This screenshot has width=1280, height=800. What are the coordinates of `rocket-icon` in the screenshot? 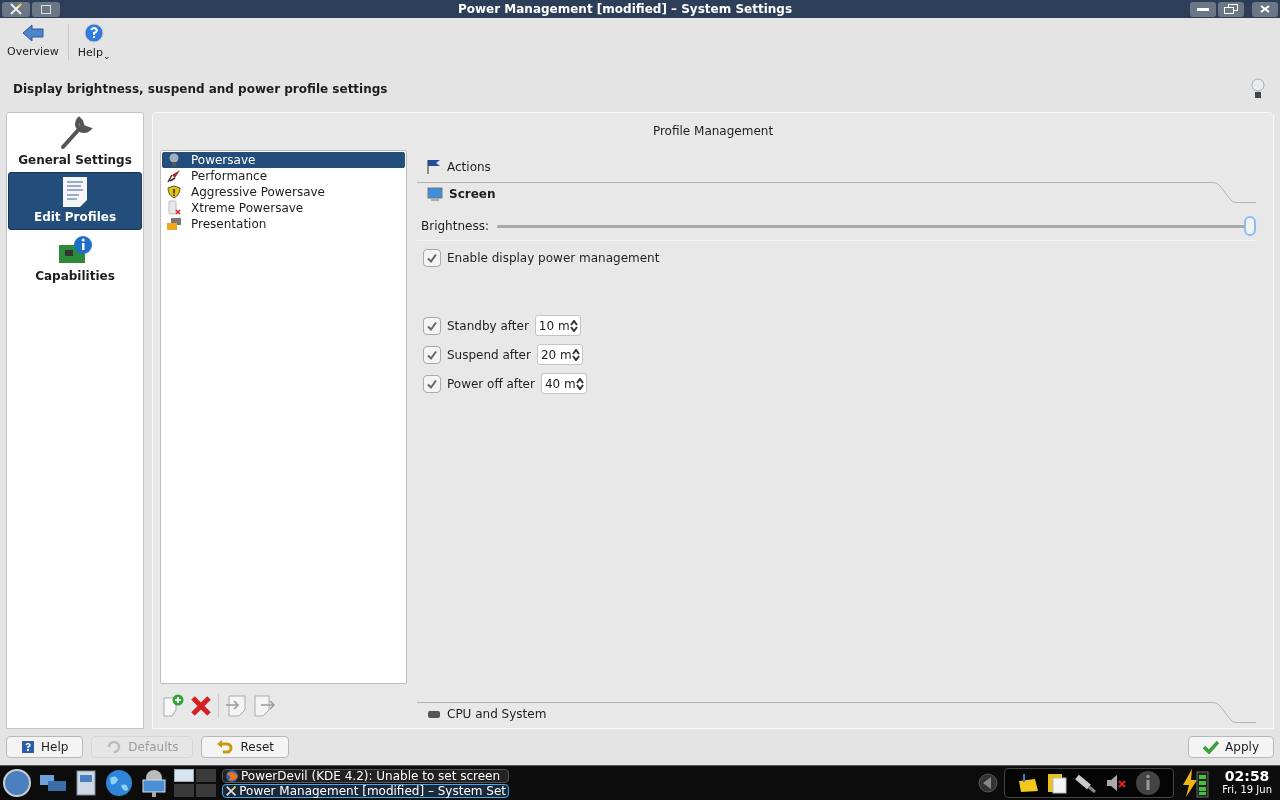 It's located at (174, 176).